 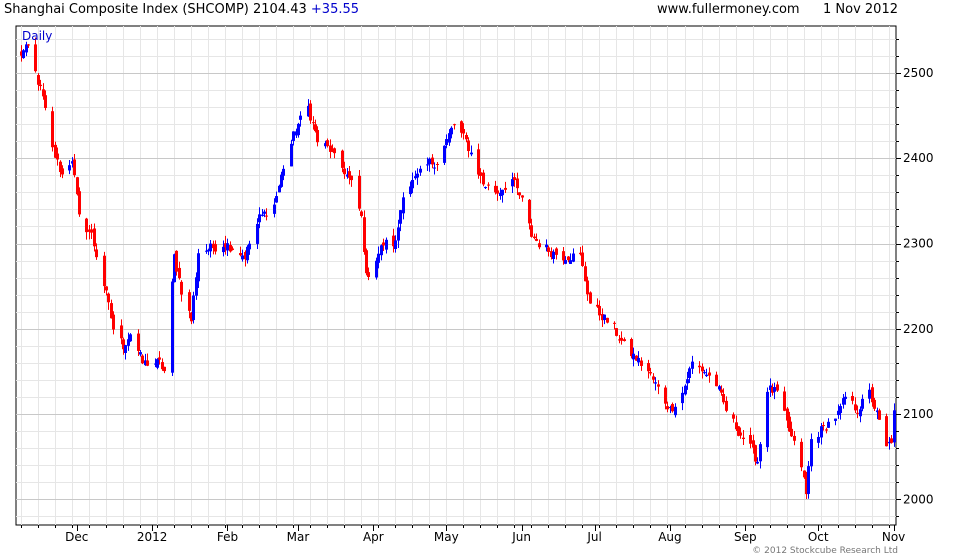 What do you see at coordinates (918, 329) in the screenshot?
I see `y-tick-label: 2200` at bounding box center [918, 329].